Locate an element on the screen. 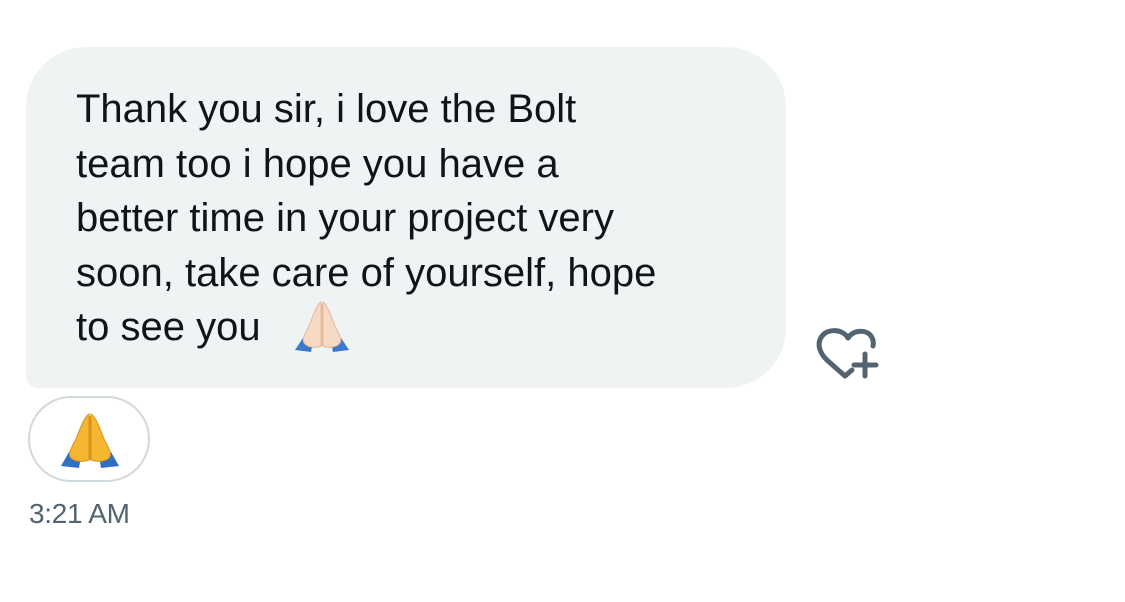 Image resolution: width=1125 pixels, height=602 pixels. add-reaction-button is located at coordinates (847, 354).